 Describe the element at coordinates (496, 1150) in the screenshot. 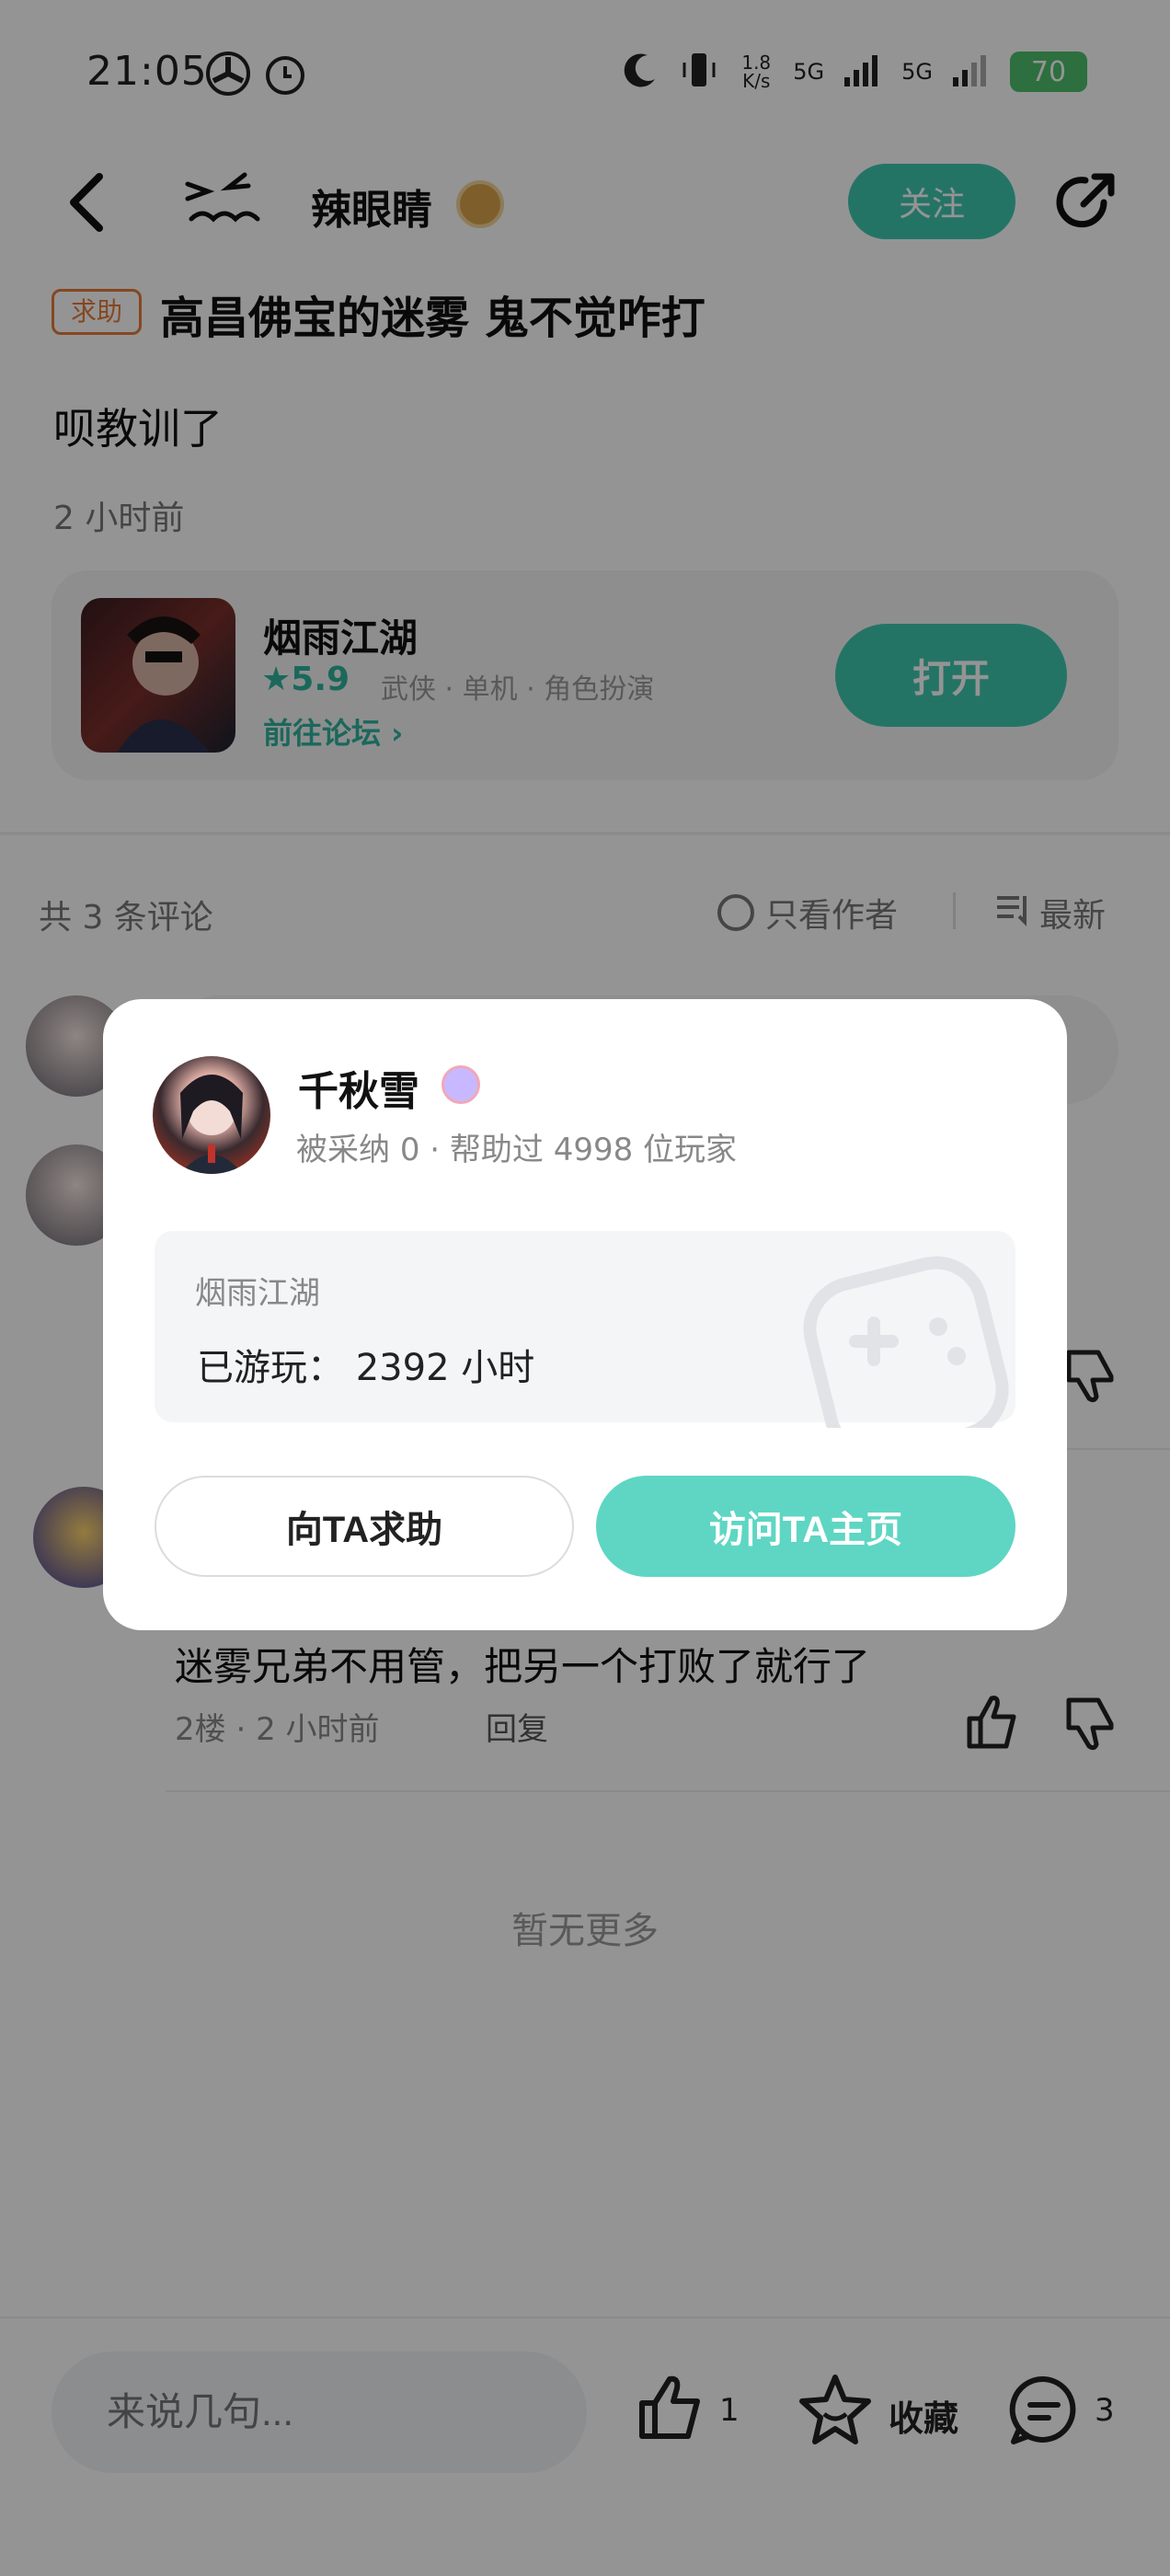

I see `helped-label: 帮助过` at that location.